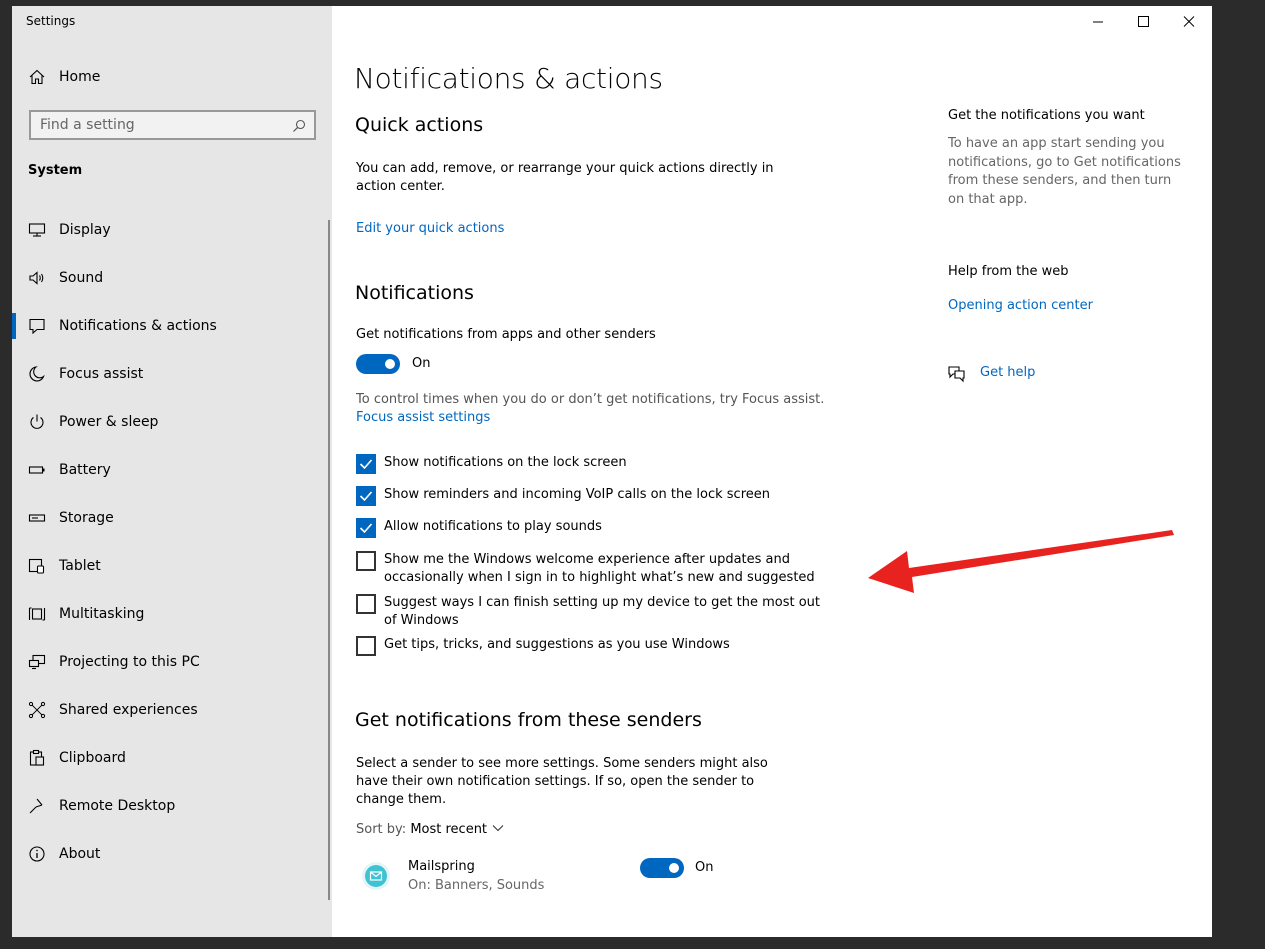  I want to click on tablet-icon, so click(37, 566).